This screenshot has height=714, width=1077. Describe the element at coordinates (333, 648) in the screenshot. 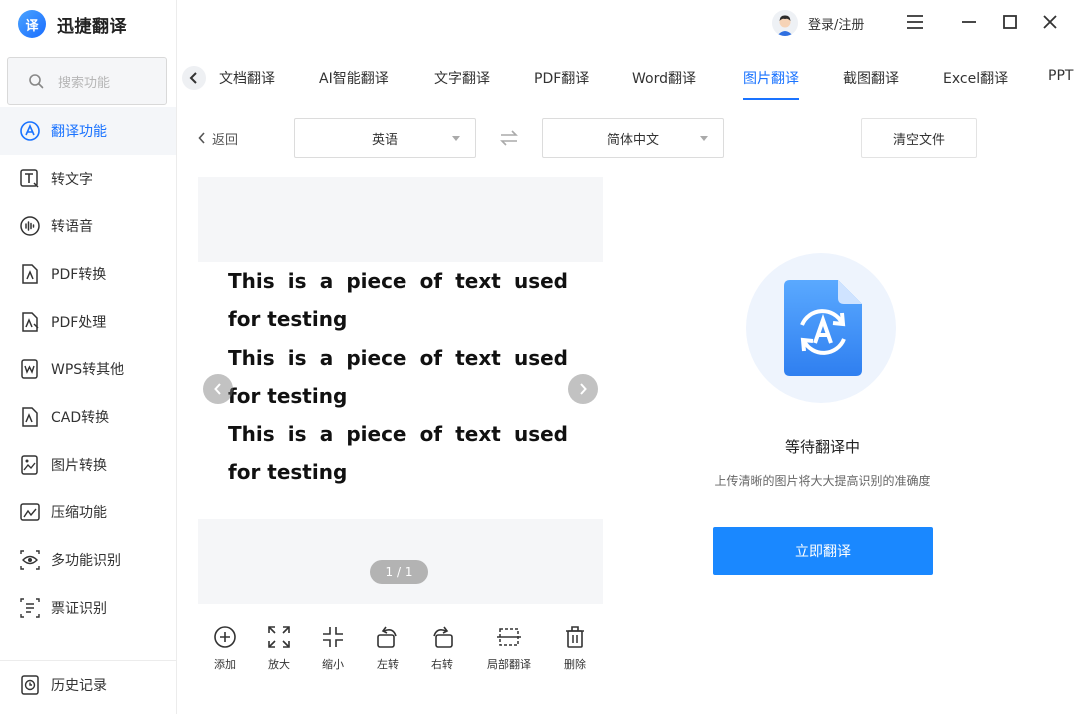

I see `zoom-out-button: 缩小` at that location.